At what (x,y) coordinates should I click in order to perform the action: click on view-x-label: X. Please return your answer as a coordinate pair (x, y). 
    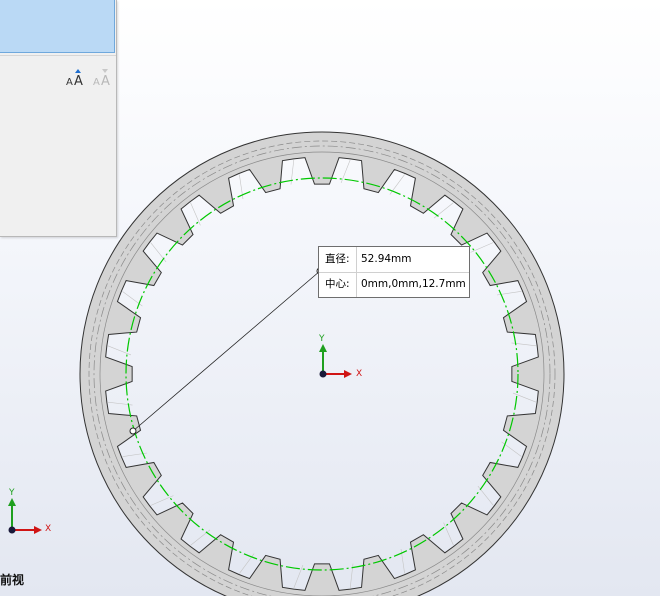
    Looking at the image, I should click on (48, 529).